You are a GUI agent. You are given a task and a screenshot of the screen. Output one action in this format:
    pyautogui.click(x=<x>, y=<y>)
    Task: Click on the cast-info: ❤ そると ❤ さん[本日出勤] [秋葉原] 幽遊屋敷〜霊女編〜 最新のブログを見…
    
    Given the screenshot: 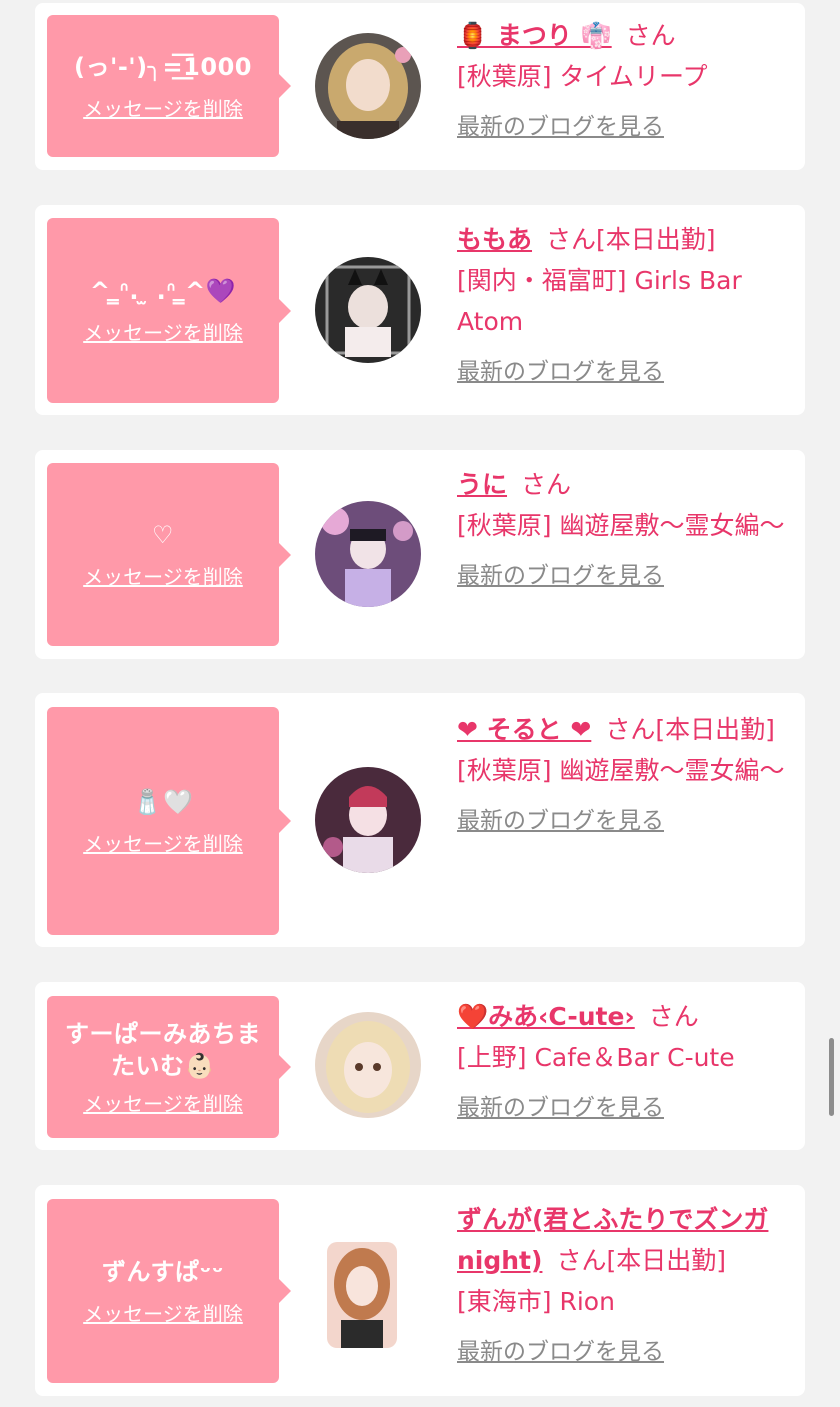 What is the action you would take?
    pyautogui.click(x=627, y=775)
    